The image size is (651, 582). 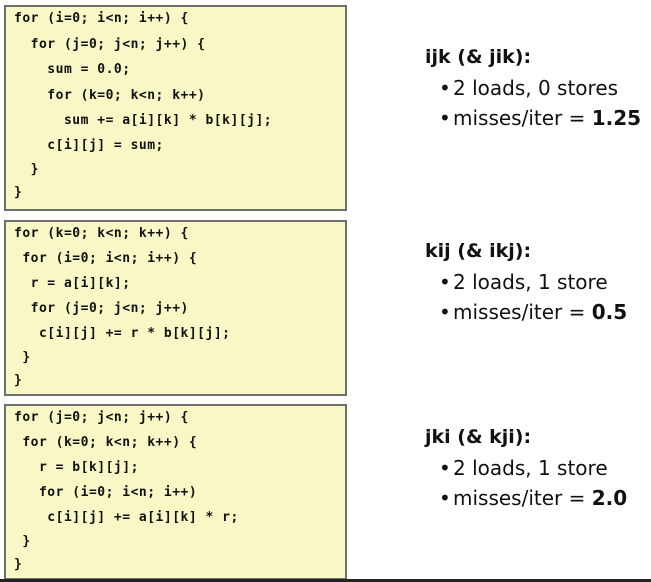 I want to click on code-line: r = b[k][j];, so click(x=76, y=467).